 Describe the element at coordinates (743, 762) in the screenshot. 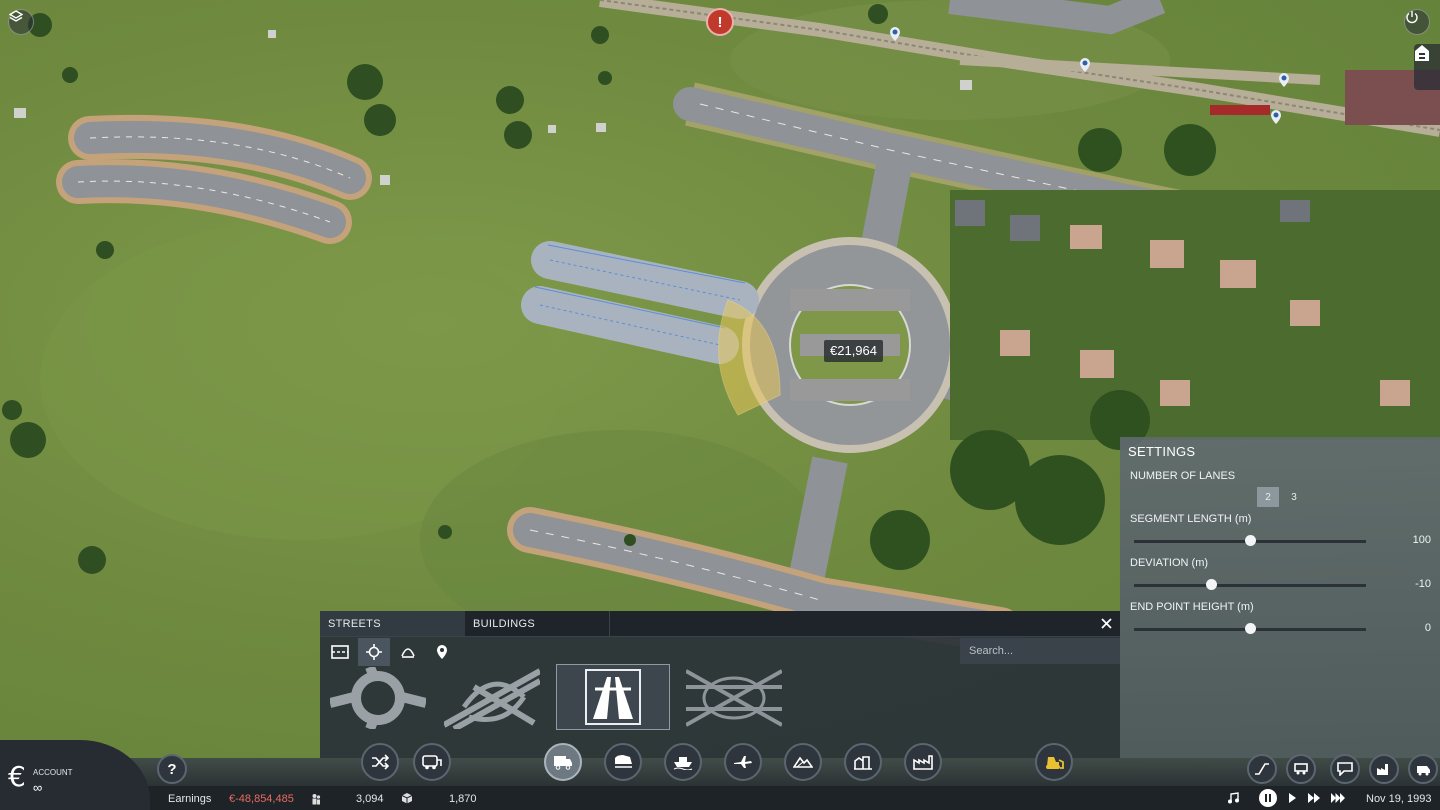

I see `air-construction-button` at that location.